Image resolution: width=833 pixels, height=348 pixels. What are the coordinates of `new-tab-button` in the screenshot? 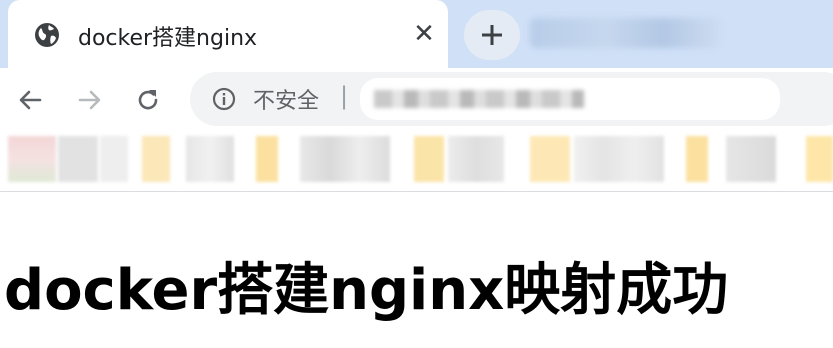 It's located at (492, 35).